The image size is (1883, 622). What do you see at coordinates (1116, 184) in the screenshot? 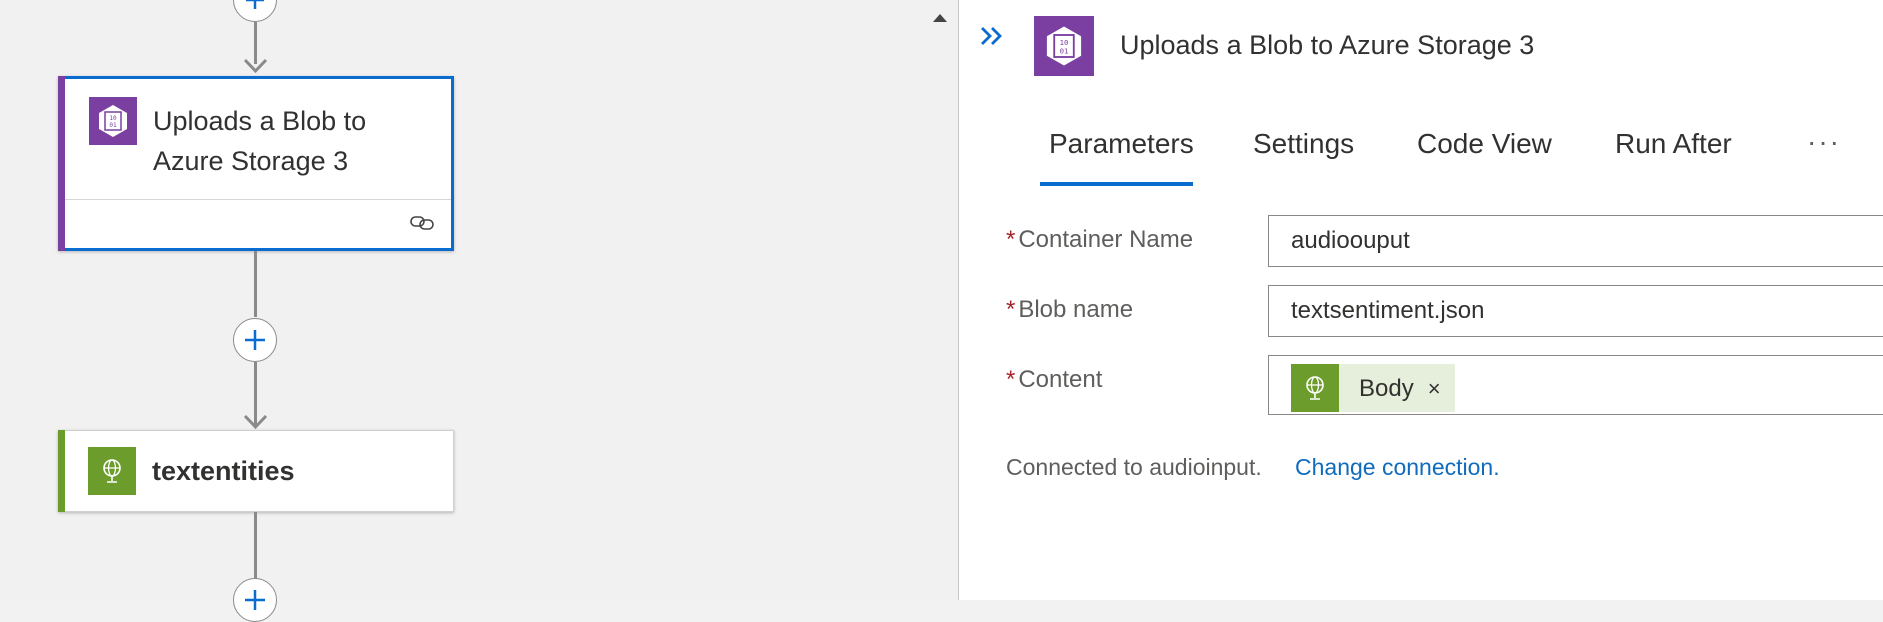
I see `active-tab-indicator` at bounding box center [1116, 184].